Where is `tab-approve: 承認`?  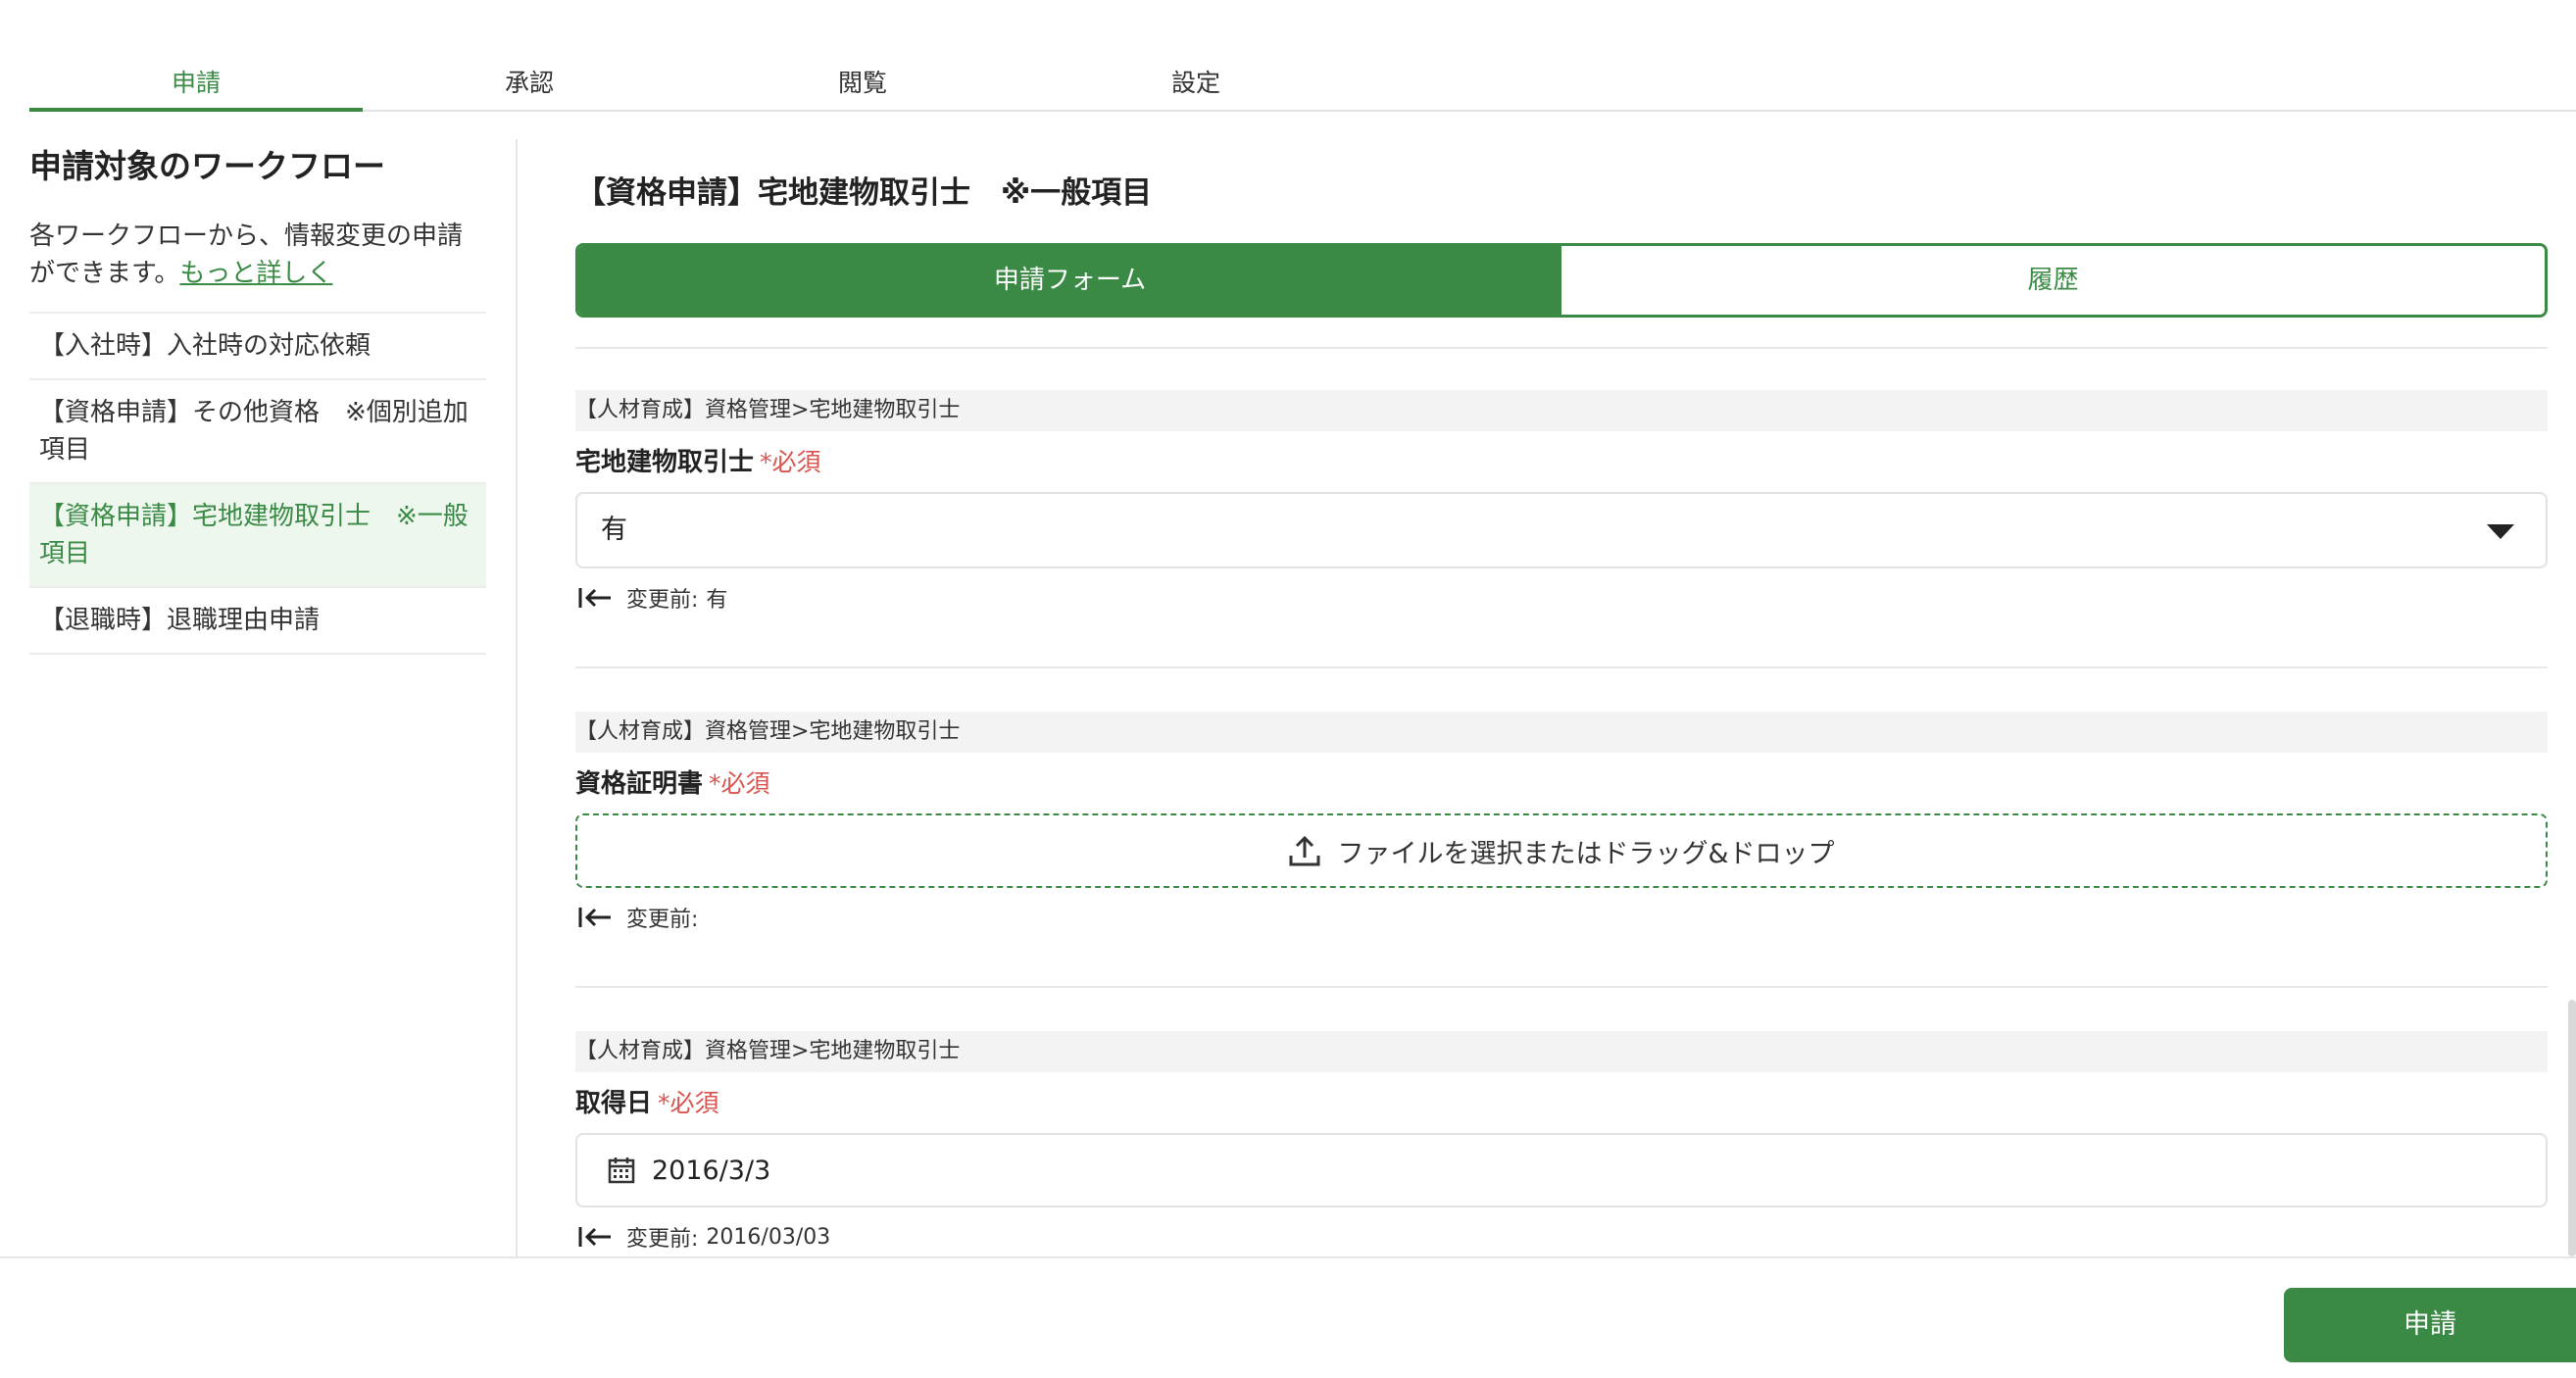 tab-approve: 承認 is located at coordinates (529, 85).